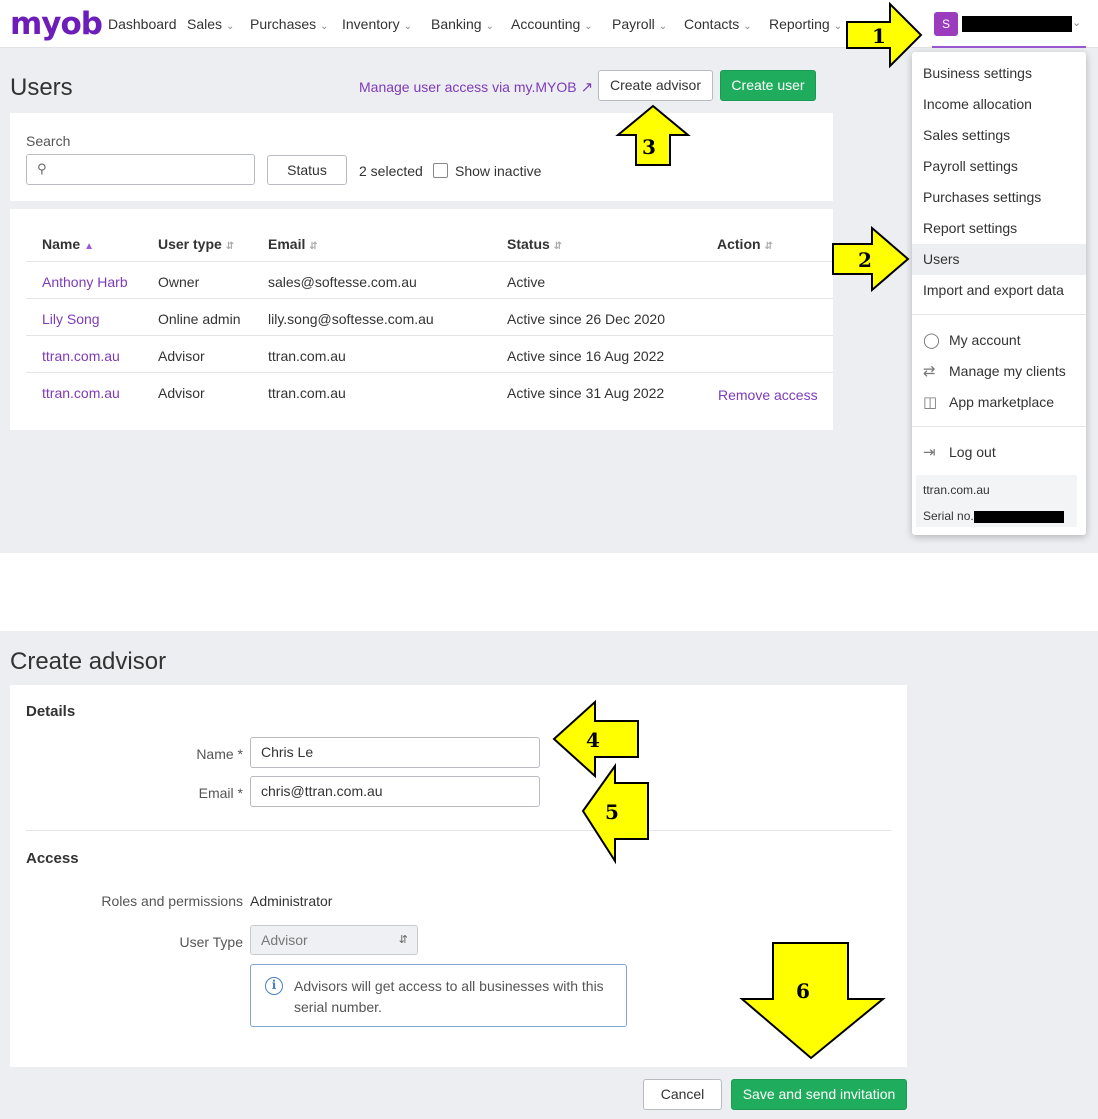 The image size is (1098, 1119). I want to click on nav-label: Payroll, so click(633, 24).